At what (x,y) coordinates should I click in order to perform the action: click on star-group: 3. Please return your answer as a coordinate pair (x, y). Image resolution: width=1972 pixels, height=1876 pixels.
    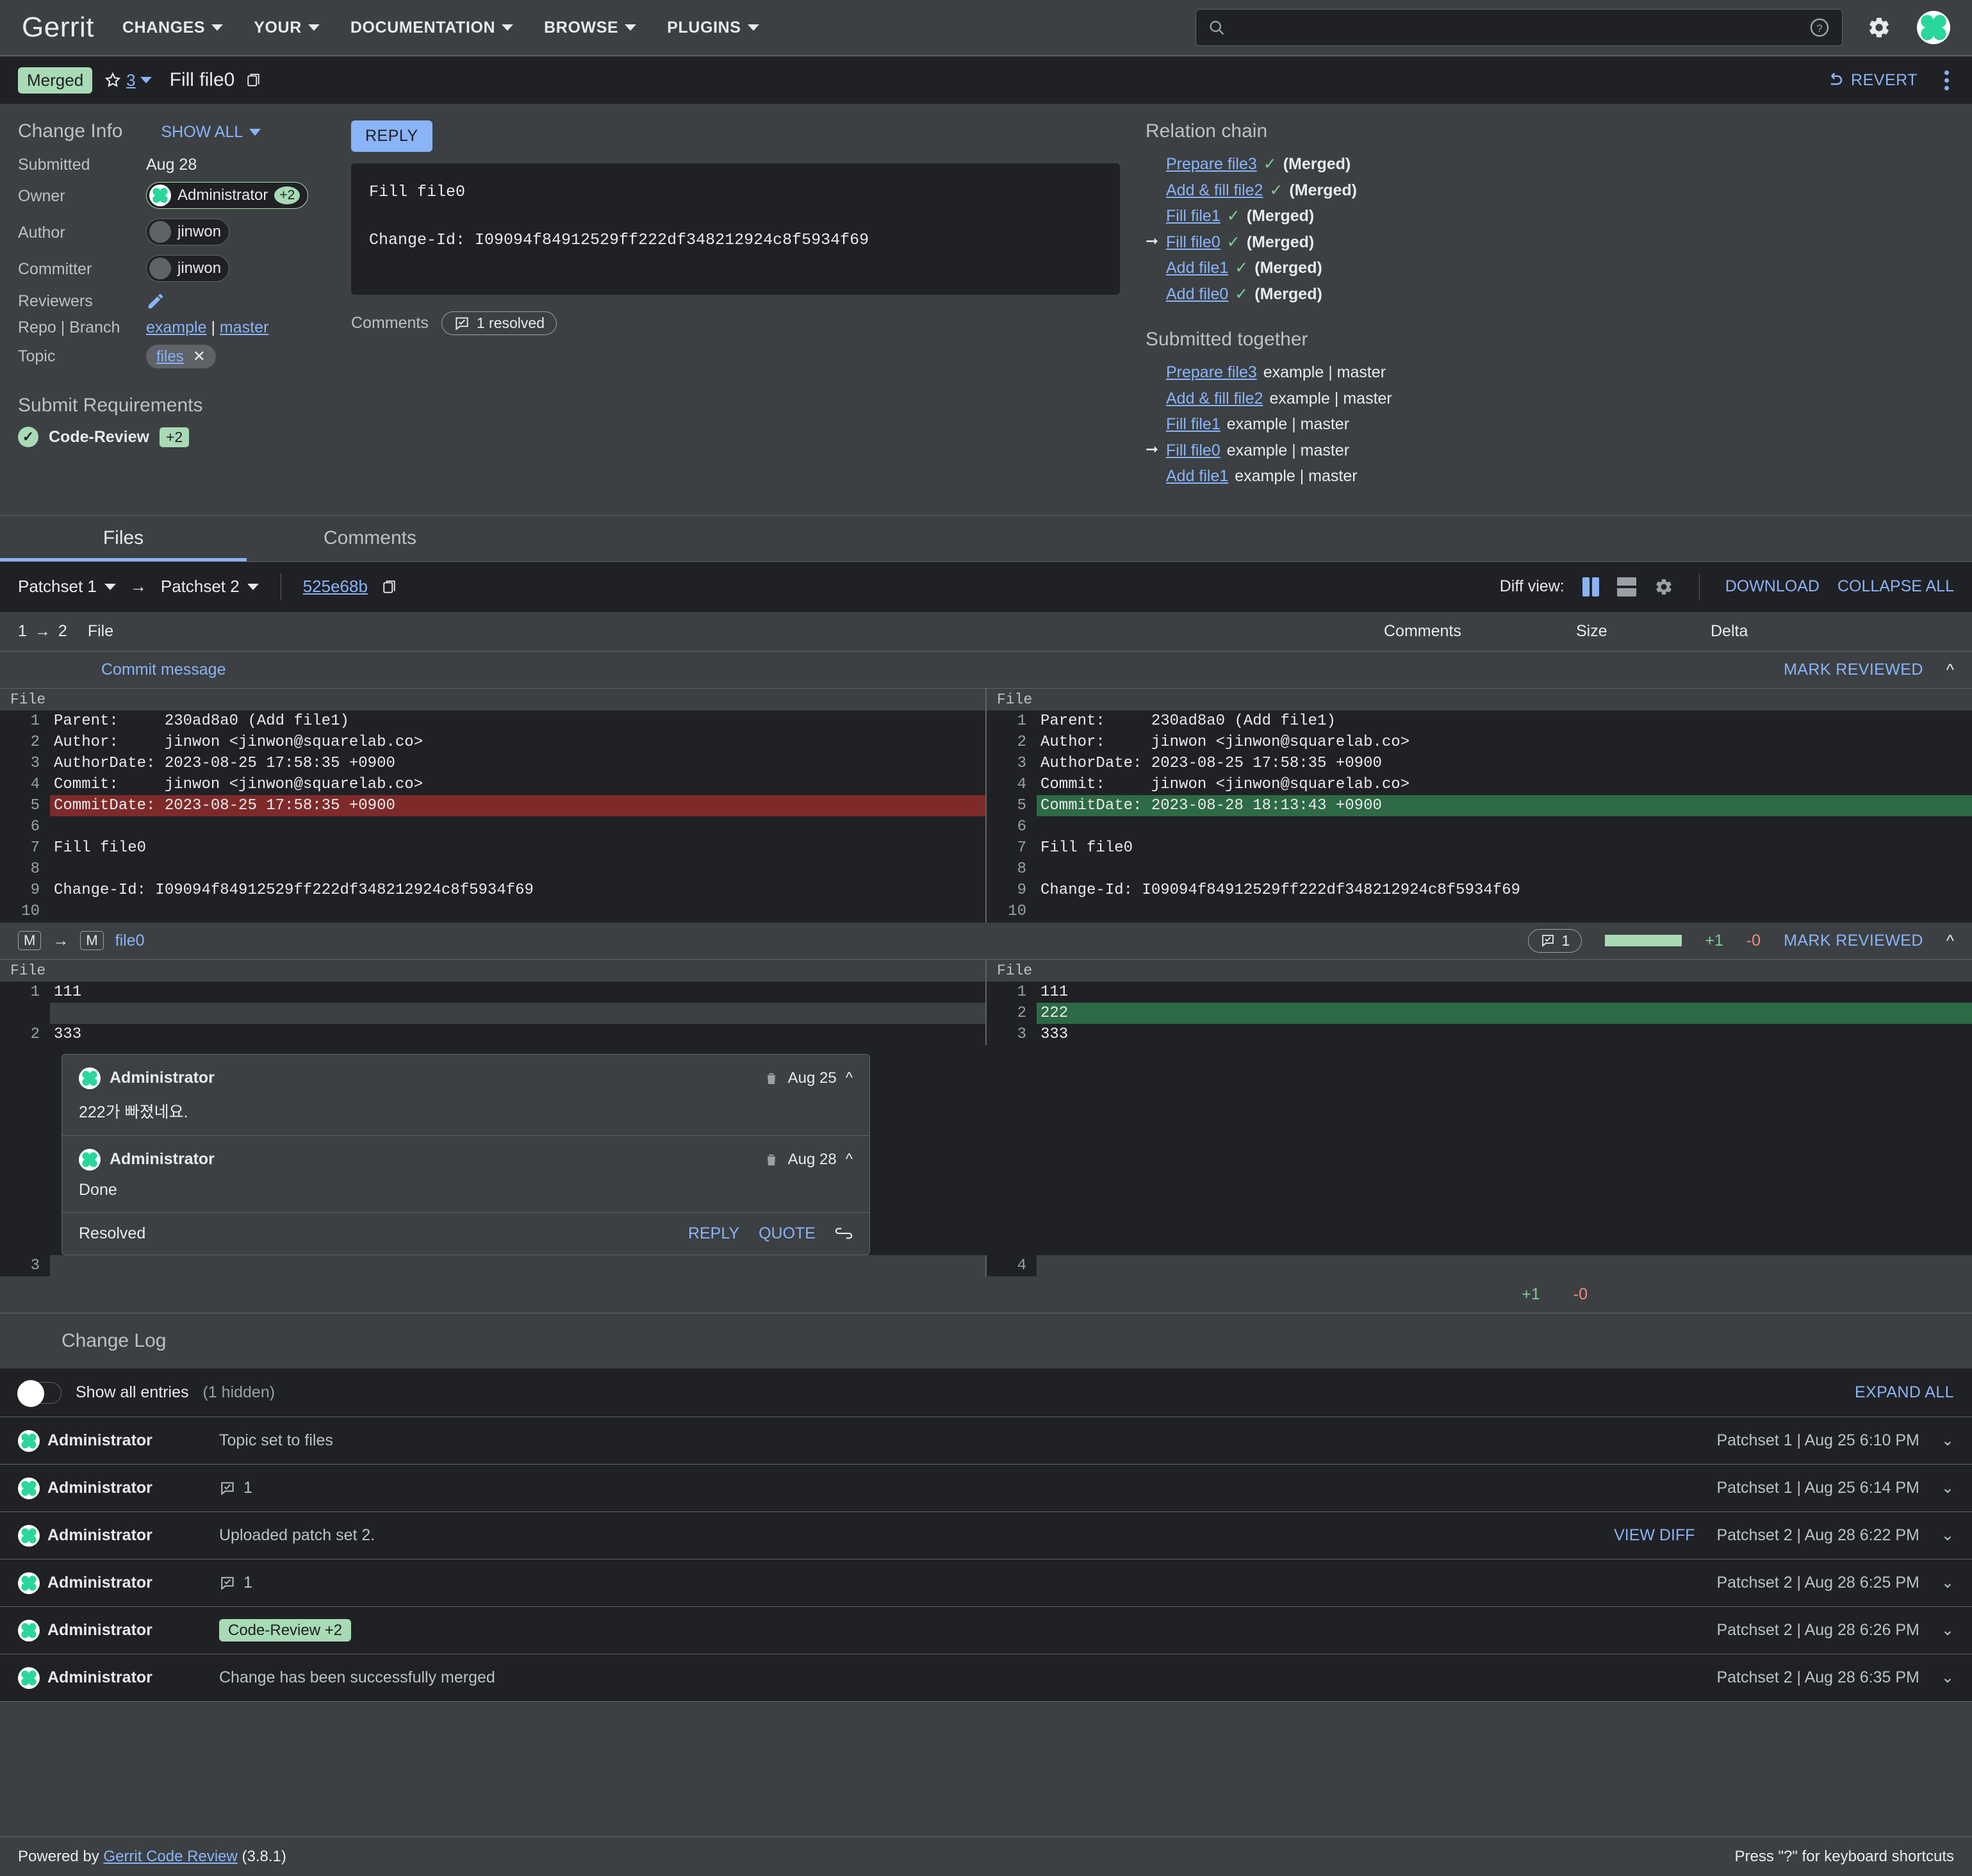
    Looking at the image, I should click on (128, 80).